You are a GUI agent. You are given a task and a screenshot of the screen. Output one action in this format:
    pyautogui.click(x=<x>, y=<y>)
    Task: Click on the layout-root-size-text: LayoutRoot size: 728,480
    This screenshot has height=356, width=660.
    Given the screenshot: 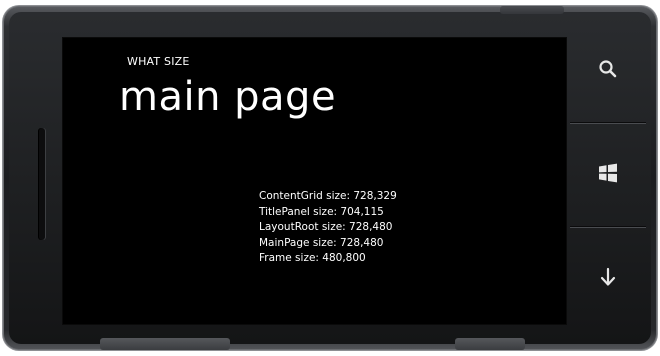 What is the action you would take?
    pyautogui.click(x=326, y=227)
    